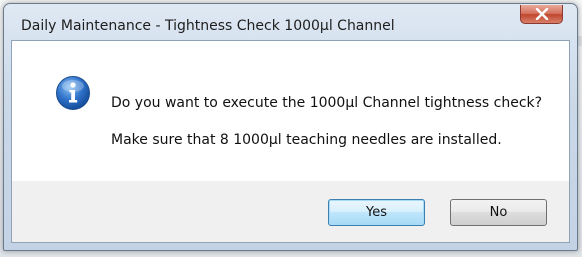 The width and height of the screenshot is (582, 257). What do you see at coordinates (73, 93) in the screenshot?
I see `info-icon` at bounding box center [73, 93].